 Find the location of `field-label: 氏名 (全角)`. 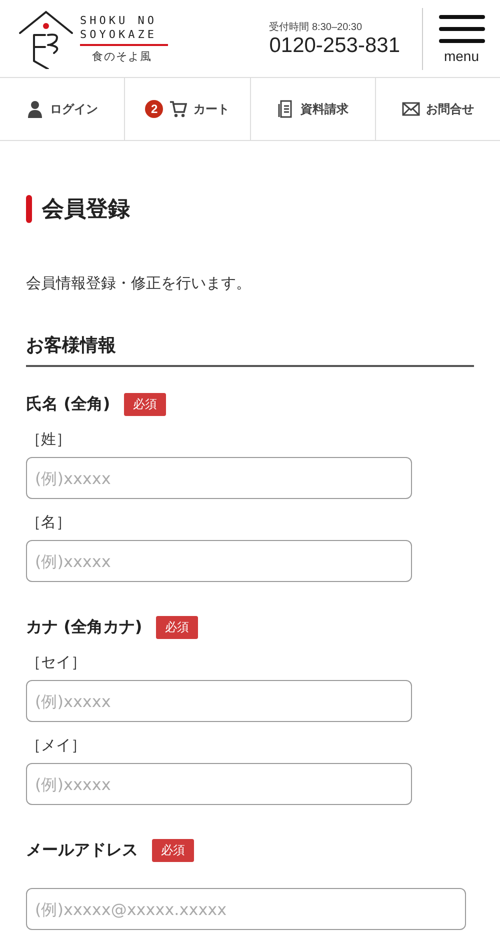

field-label: 氏名 (全角) is located at coordinates (68, 405).